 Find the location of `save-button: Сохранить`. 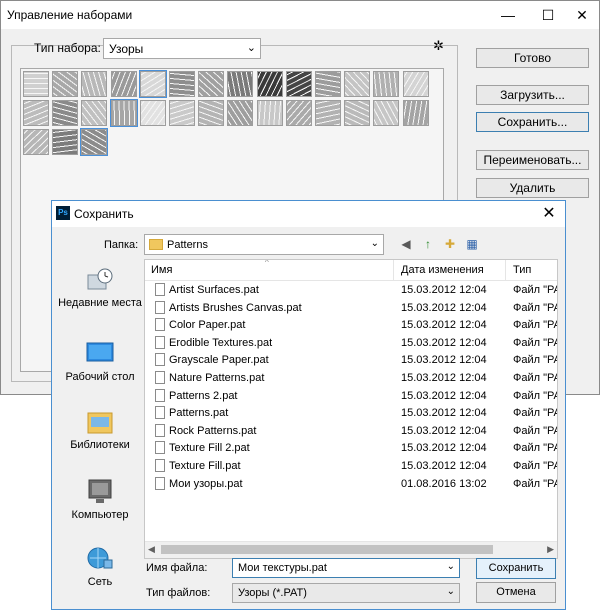

save-button: Сохранить is located at coordinates (516, 568).